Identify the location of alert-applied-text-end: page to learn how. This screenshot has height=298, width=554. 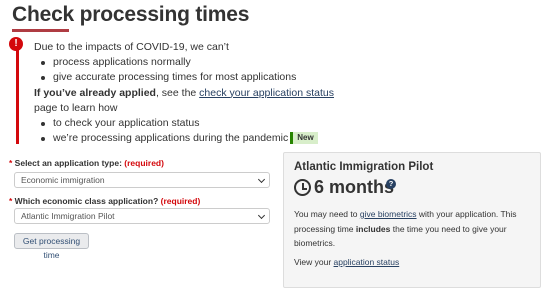
(76, 107).